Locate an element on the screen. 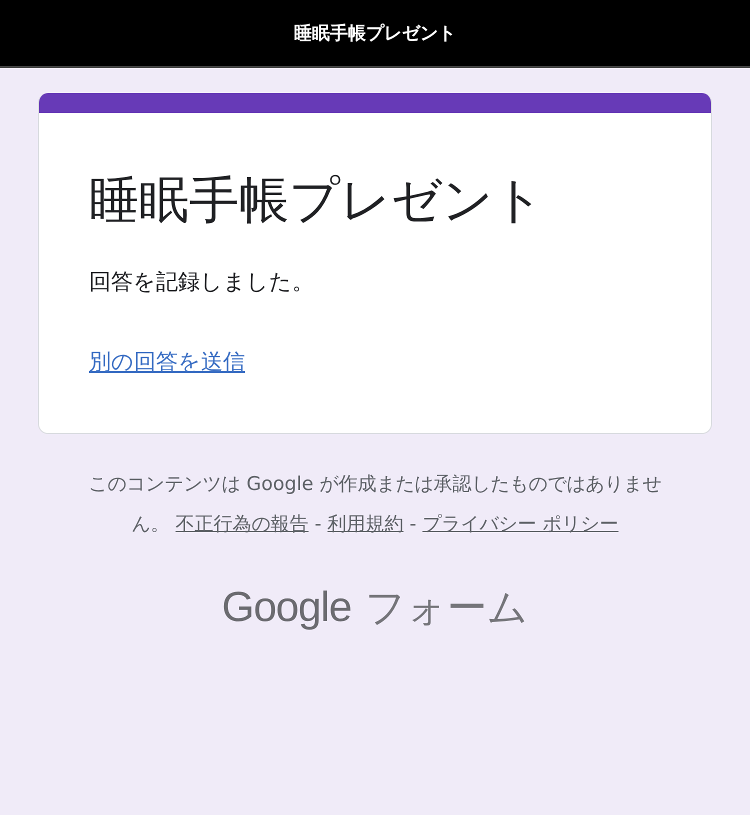 Image resolution: width=750 pixels, height=815 pixels. confirmation-message: 回答を記録しました。 is located at coordinates (202, 283).